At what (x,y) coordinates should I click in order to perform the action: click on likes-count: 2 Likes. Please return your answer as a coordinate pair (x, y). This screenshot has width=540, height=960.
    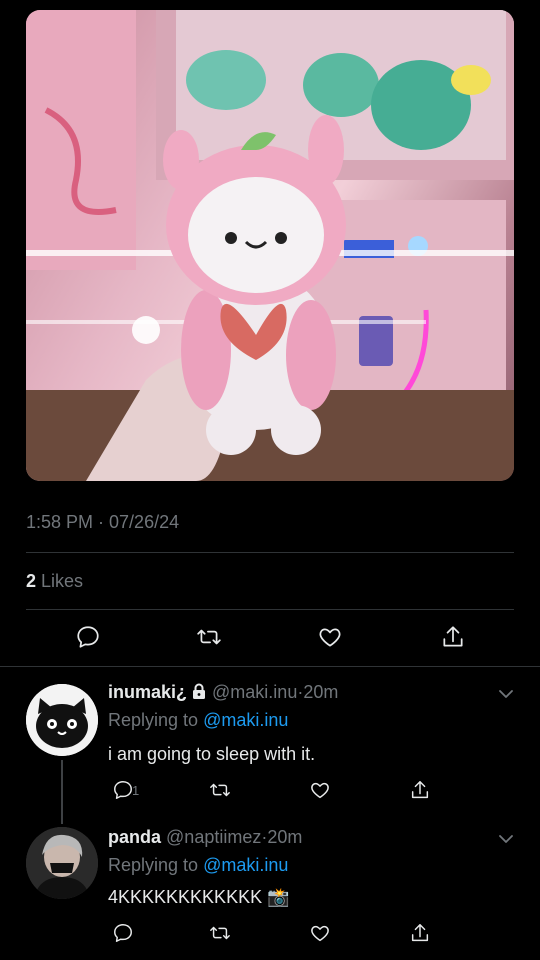
    Looking at the image, I should click on (54, 581).